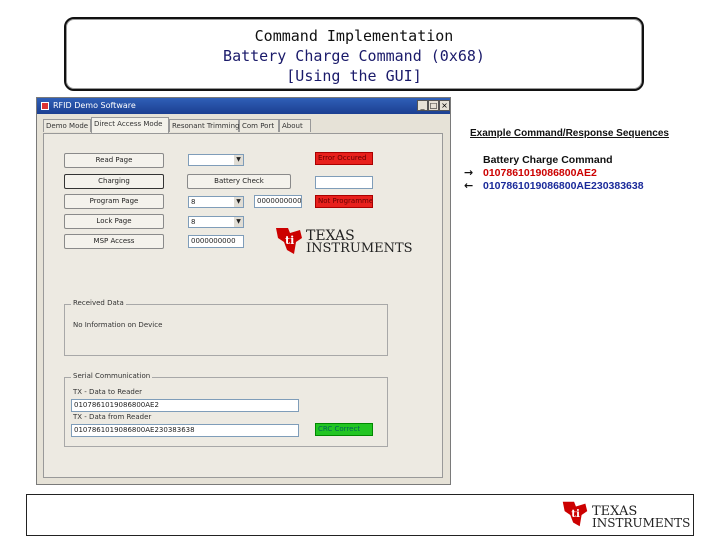  I want to click on title-line-2: Battery Charge Command (0x68), so click(354, 56).